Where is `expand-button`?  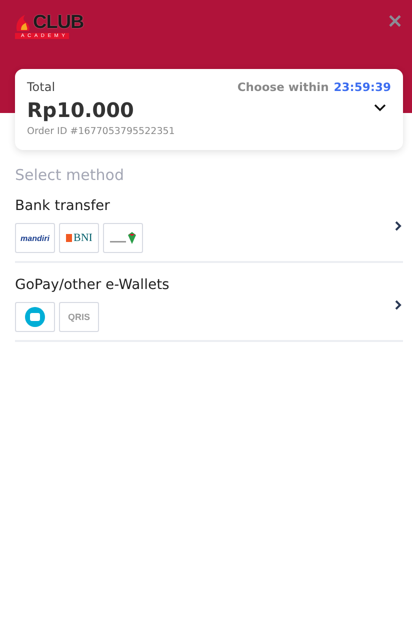
expand-button is located at coordinates (380, 108).